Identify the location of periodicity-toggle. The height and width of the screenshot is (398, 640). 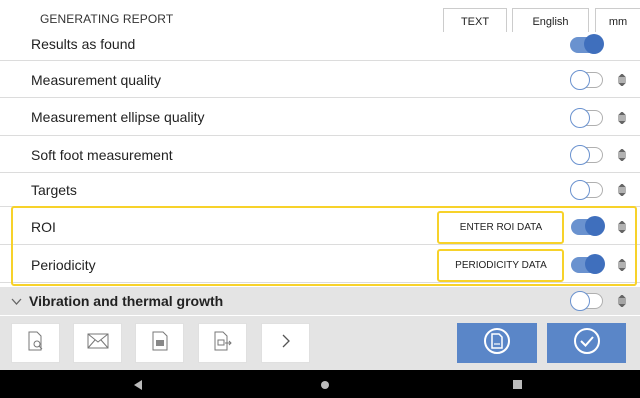
(588, 264).